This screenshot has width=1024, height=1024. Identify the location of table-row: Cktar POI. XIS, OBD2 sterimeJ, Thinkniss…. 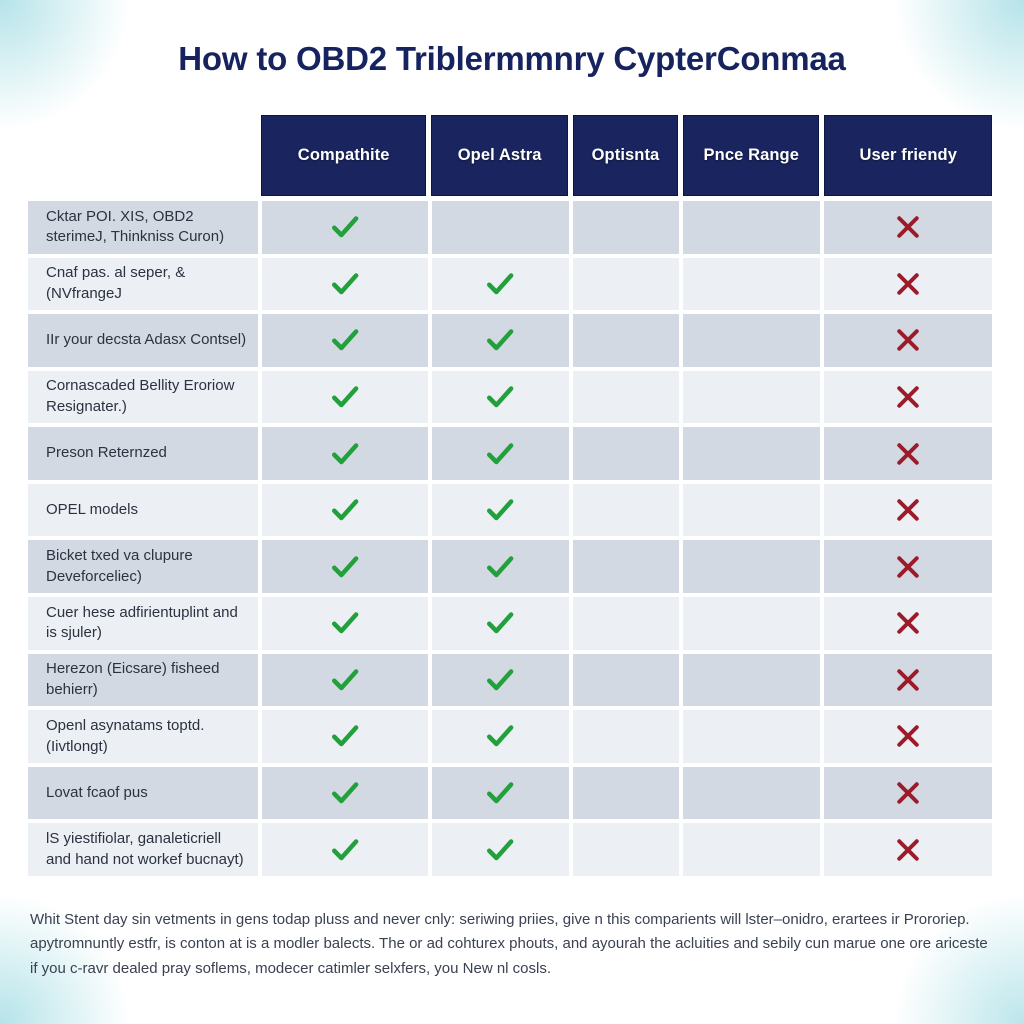
(510, 227).